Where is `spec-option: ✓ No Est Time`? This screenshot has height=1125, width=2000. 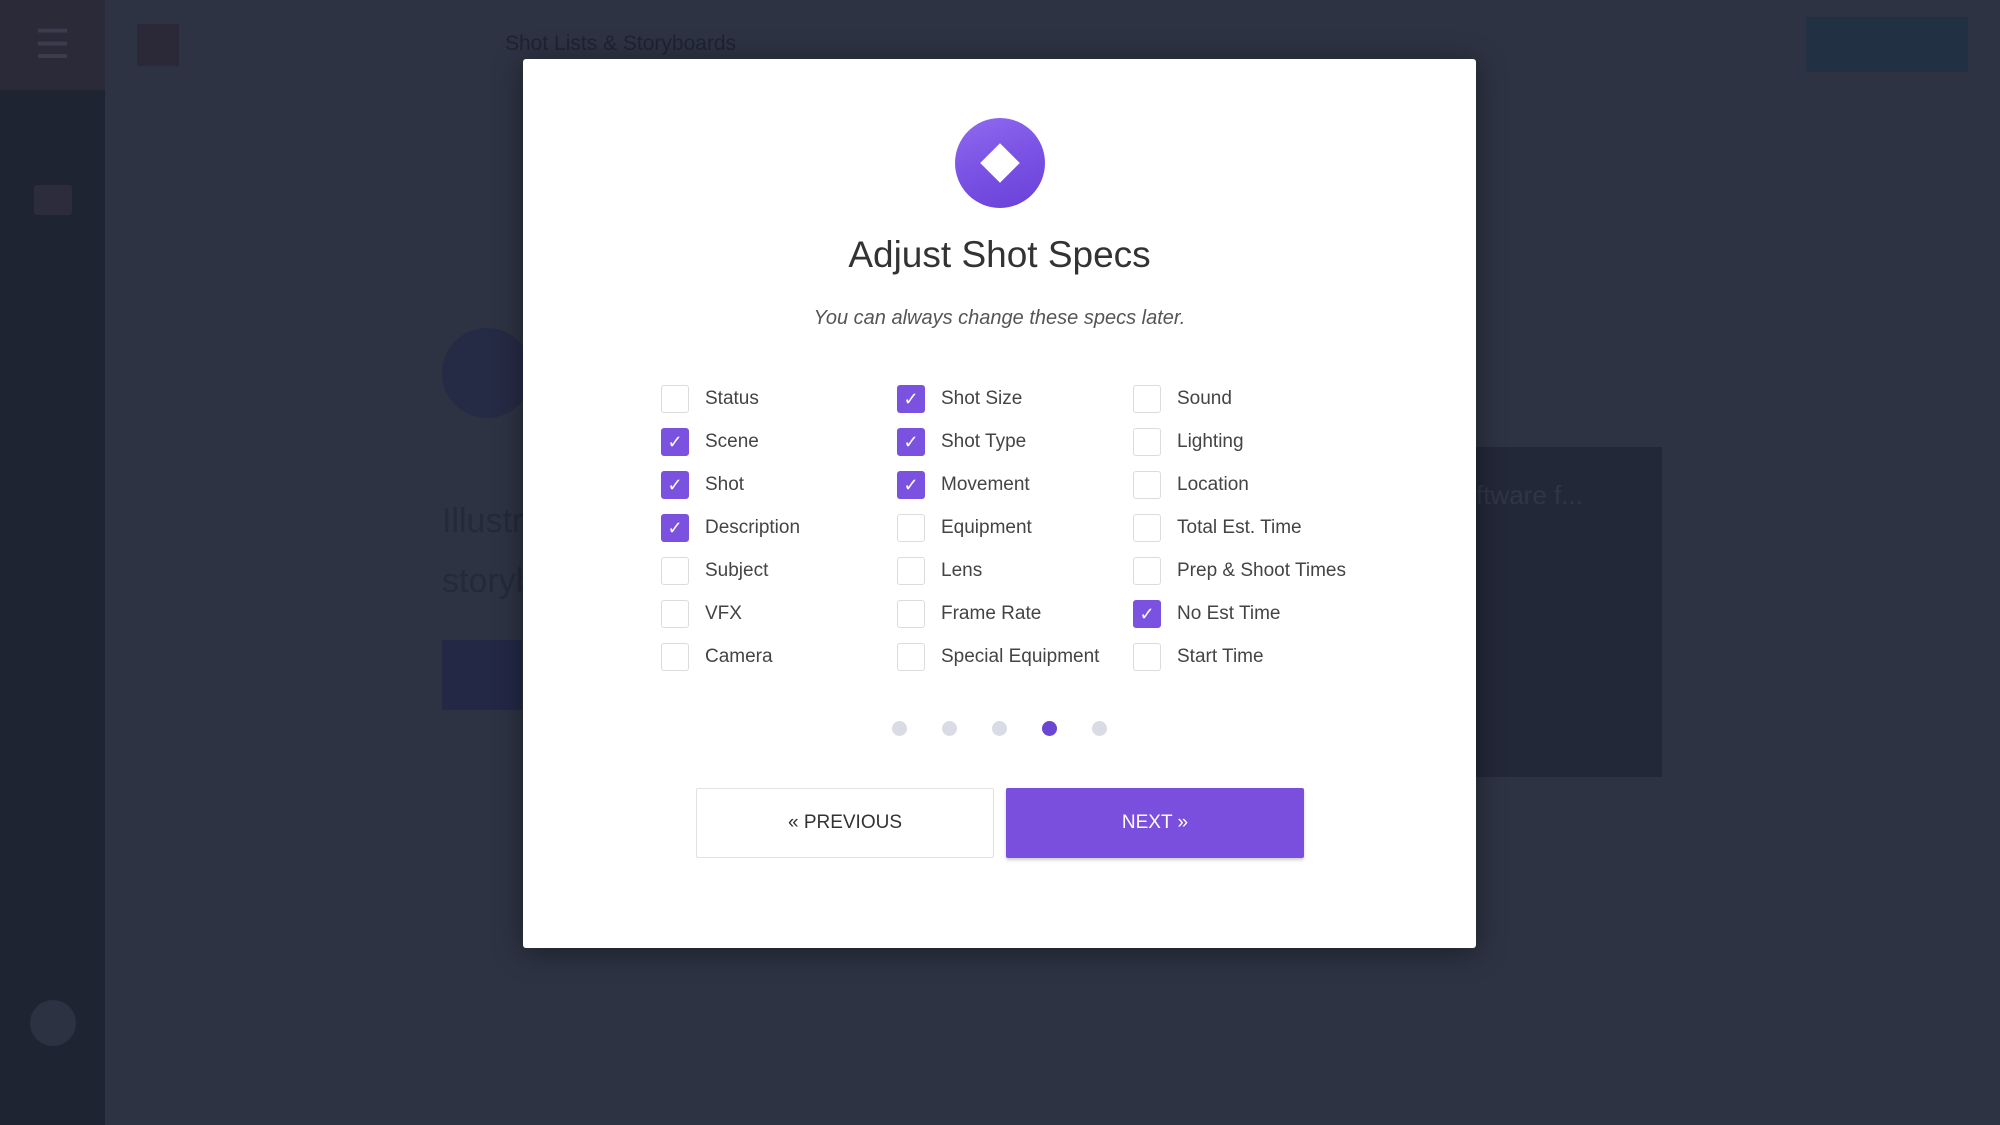
spec-option: ✓ No Est Time is located at coordinates (1206, 614).